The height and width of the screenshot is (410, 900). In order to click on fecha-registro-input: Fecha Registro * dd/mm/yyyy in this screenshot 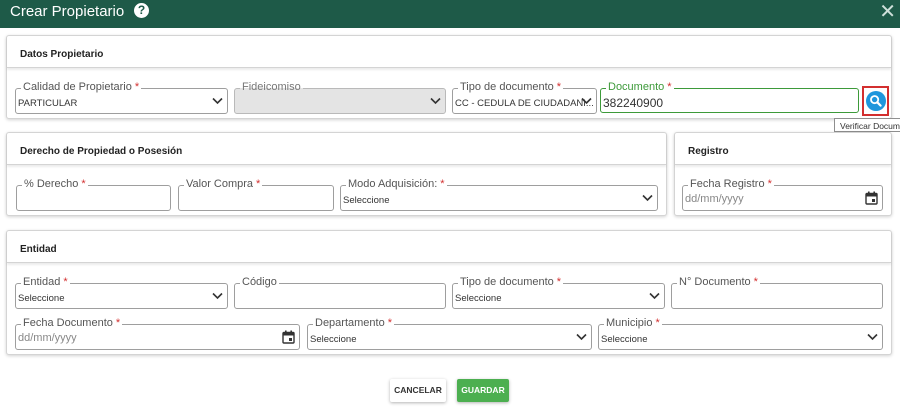, I will do `click(782, 194)`.